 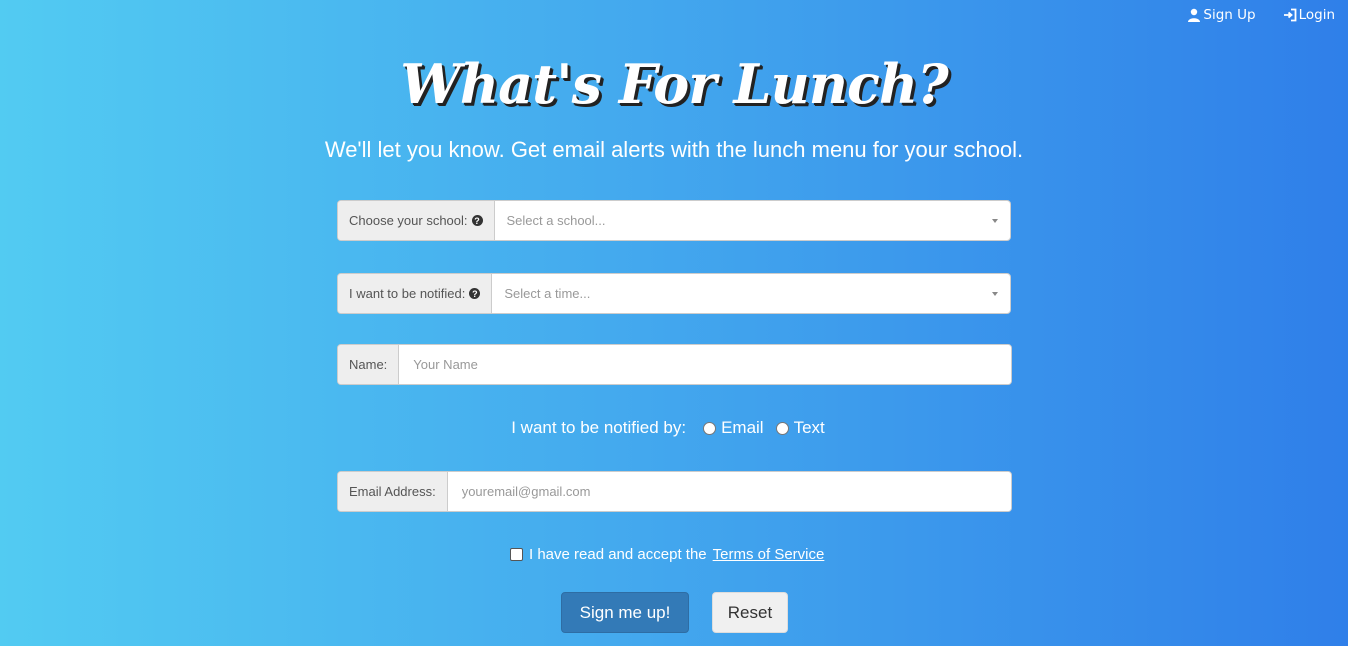 What do you see at coordinates (674, 84) in the screenshot?
I see `page-title: What's For Lunch?` at bounding box center [674, 84].